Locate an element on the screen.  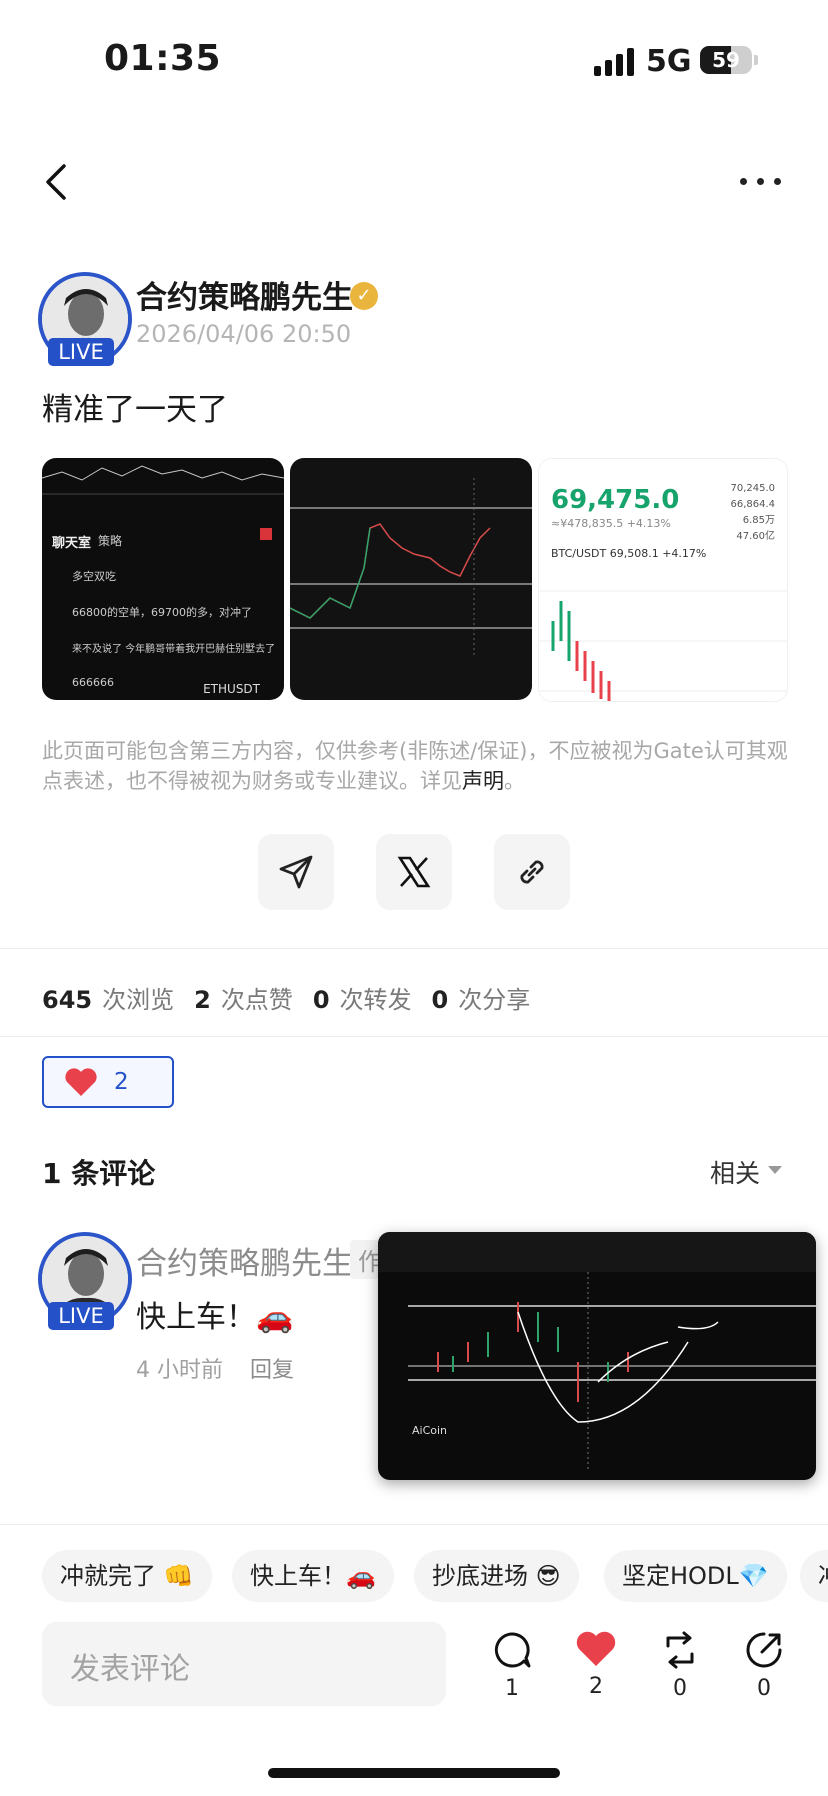
reaction-count: 2 is located at coordinates (121, 1082).